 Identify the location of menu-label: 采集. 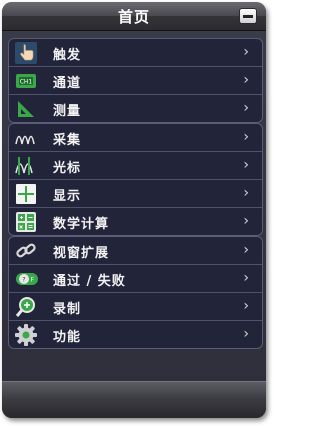
(67, 140).